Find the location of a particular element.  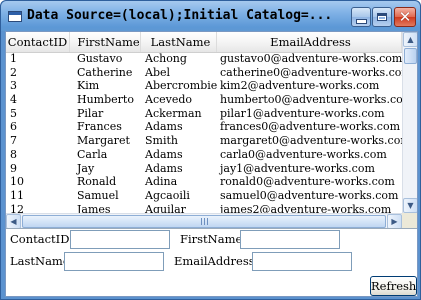

cell-contactid: 4 is located at coordinates (38, 100).